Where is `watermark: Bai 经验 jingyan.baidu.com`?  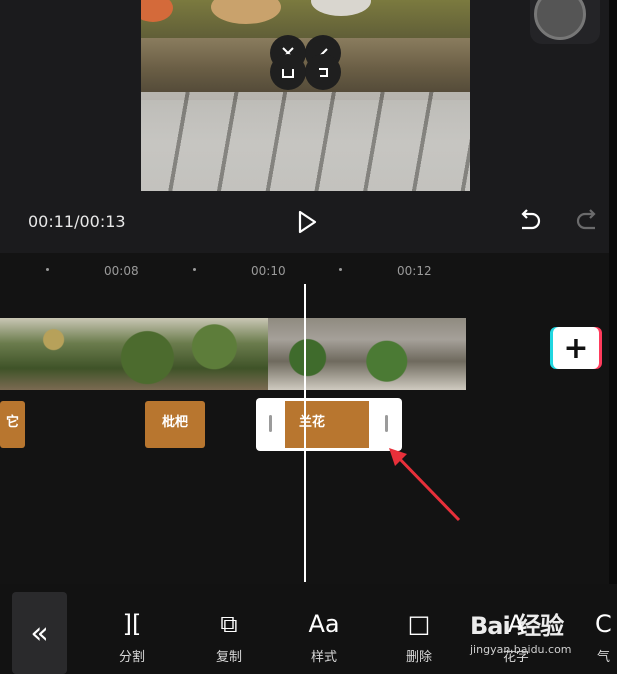 watermark: Bai 经验 jingyan.baidu.com is located at coordinates (530, 631).